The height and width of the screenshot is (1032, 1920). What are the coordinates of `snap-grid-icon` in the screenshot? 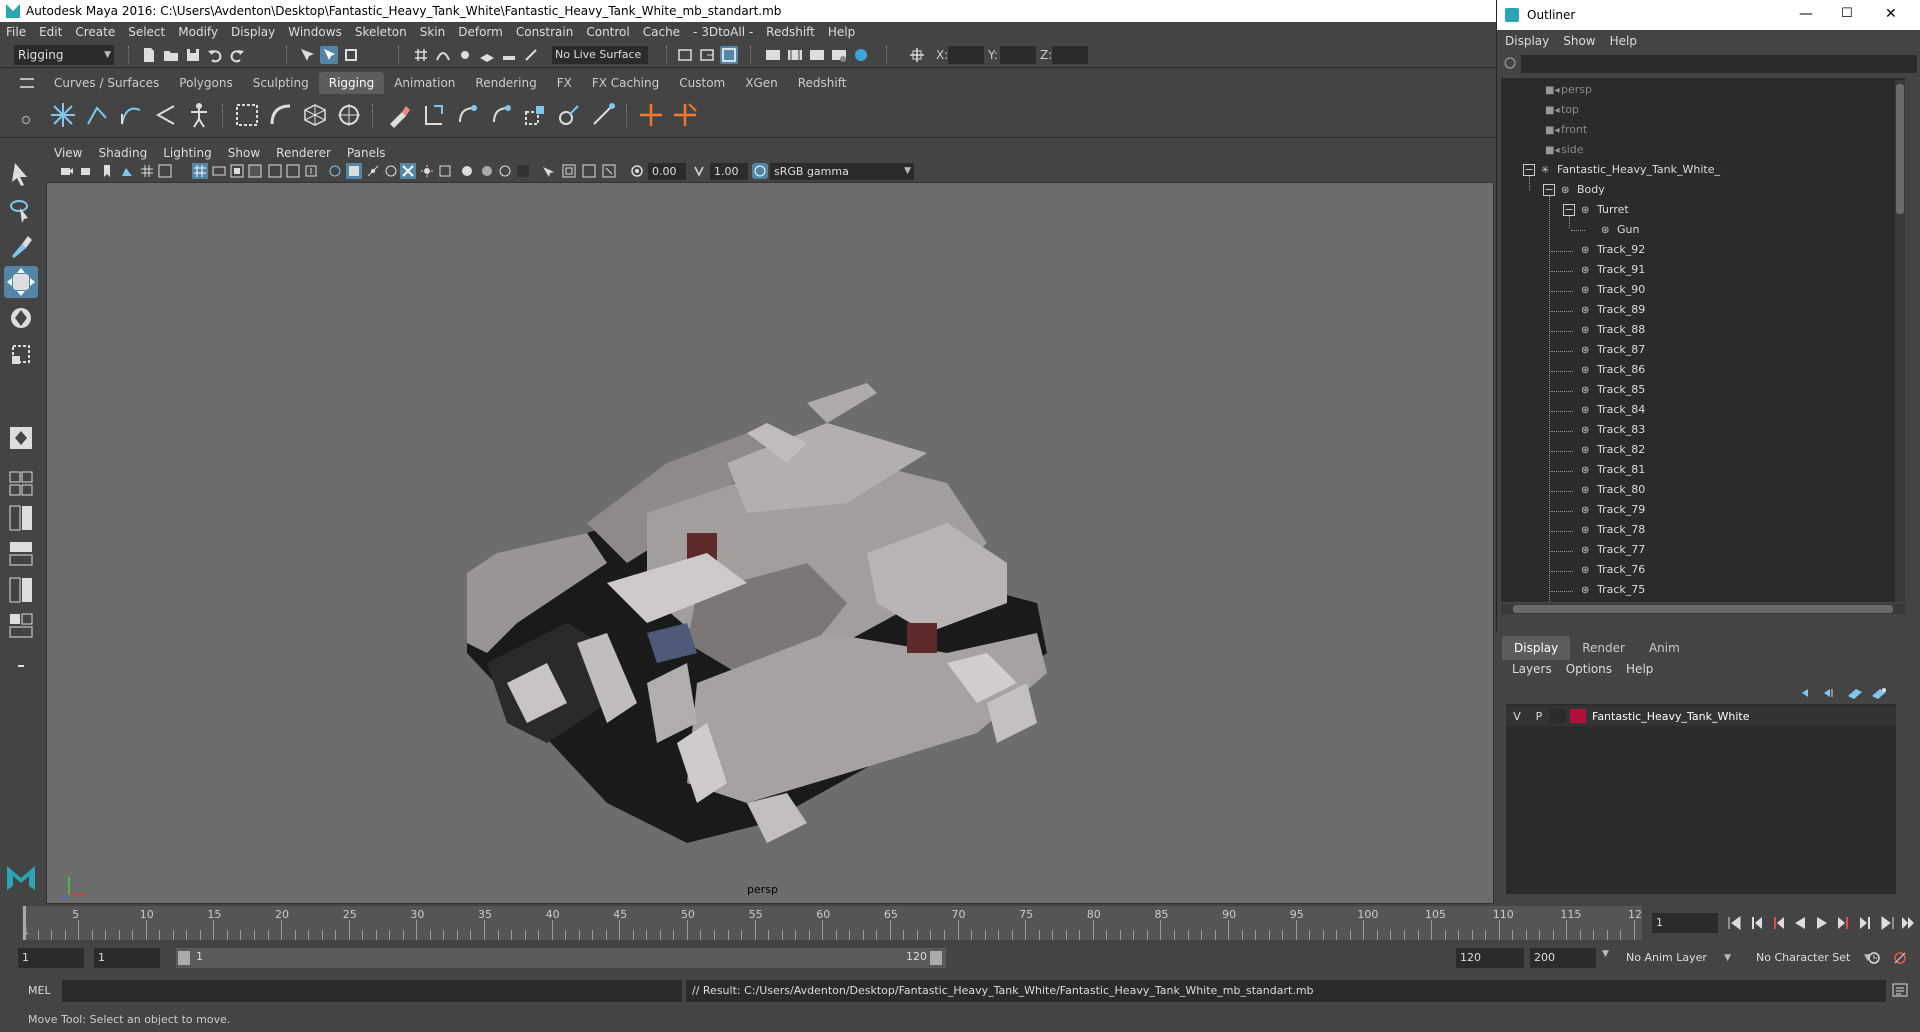 It's located at (421, 55).